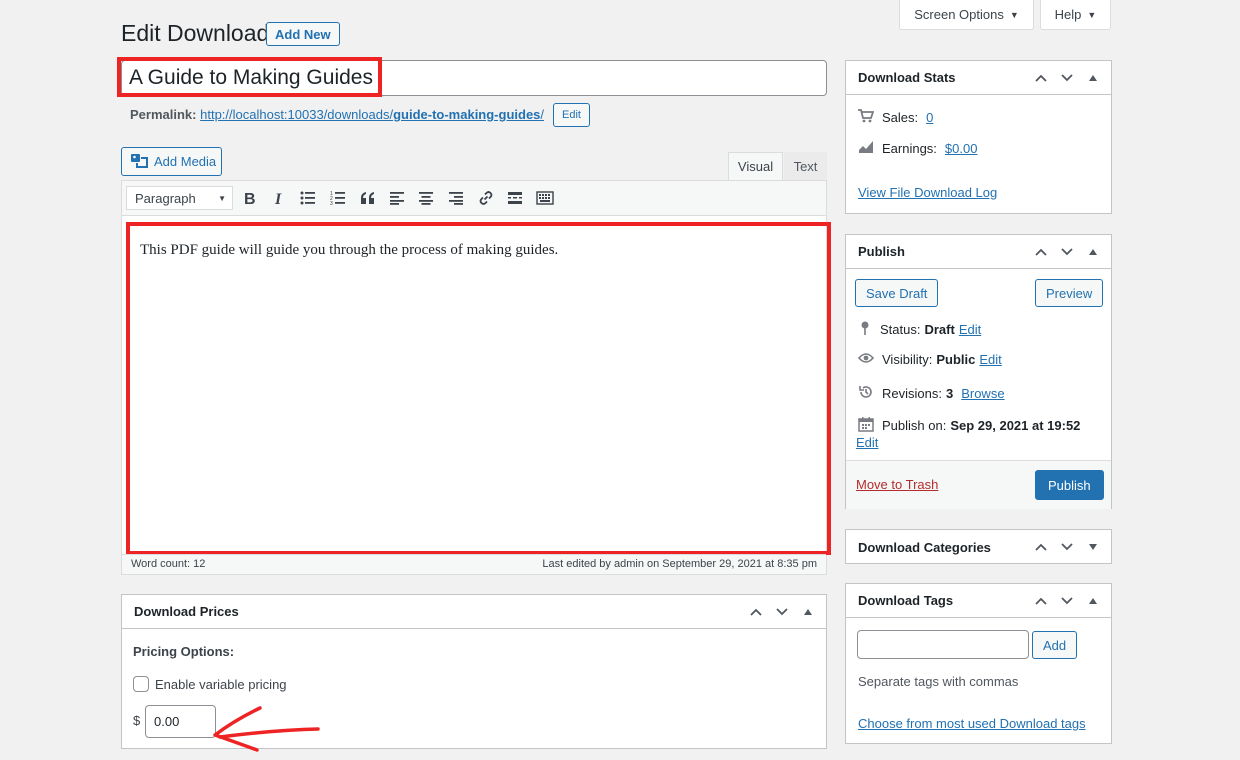 This screenshot has width=1240, height=760. Describe the element at coordinates (1068, 14) in the screenshot. I see `help-label: Help` at that location.